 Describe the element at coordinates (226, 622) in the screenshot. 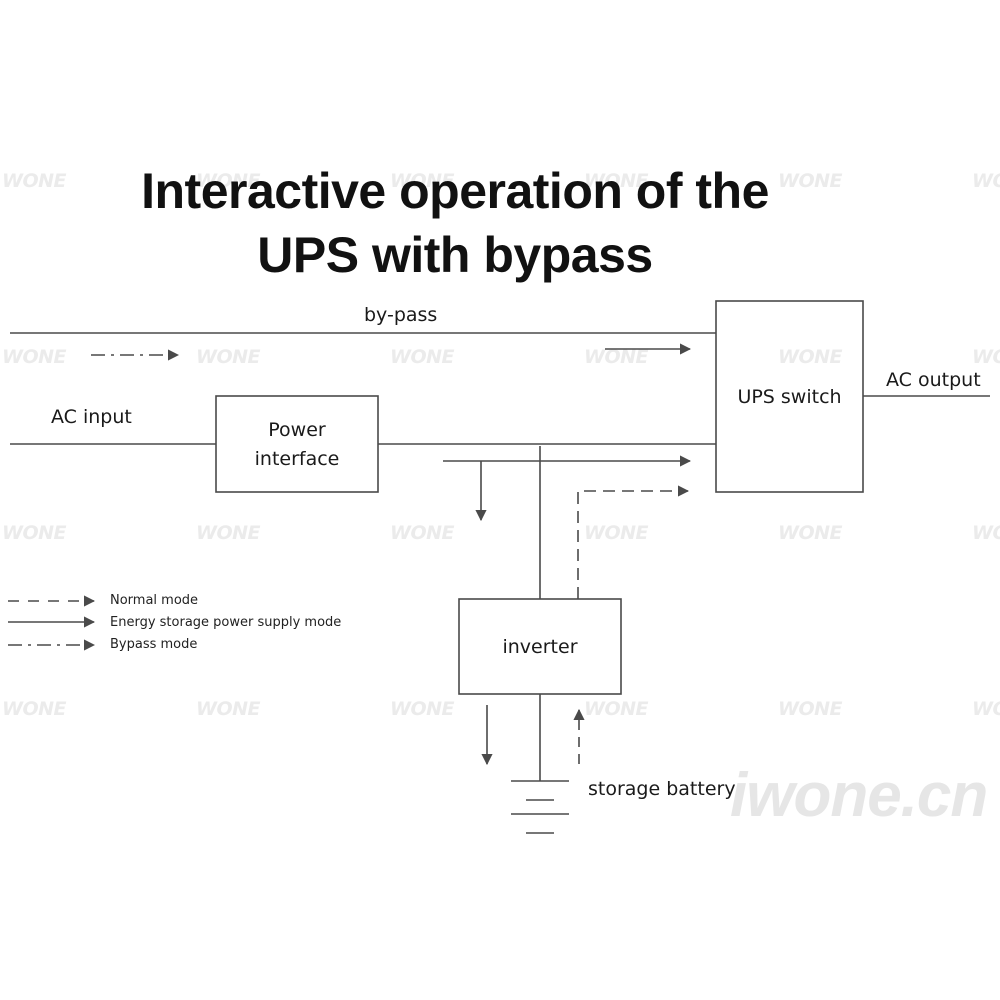

I see `legend-energy-storage-mode: Energy storage power supply mode` at that location.